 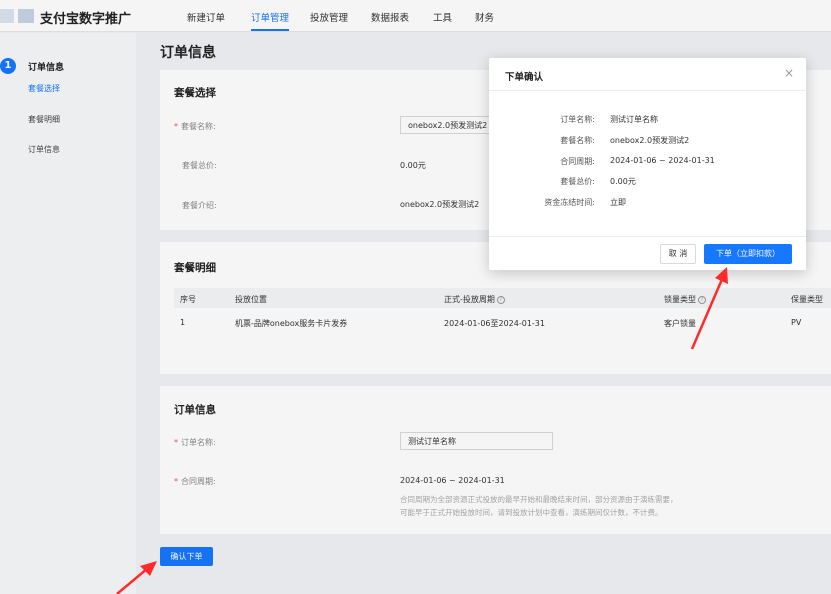 I want to click on modal-period-label: 合同周期:, so click(x=577, y=161).